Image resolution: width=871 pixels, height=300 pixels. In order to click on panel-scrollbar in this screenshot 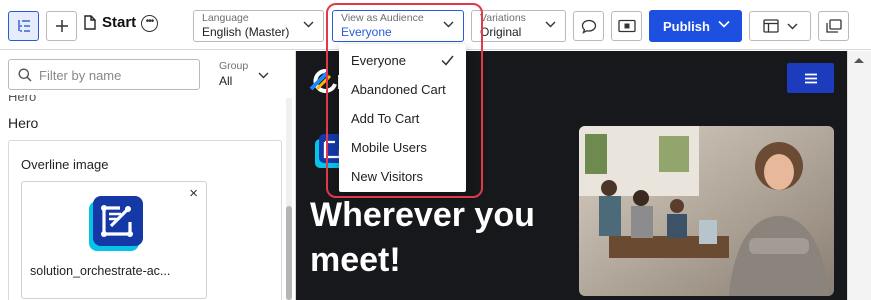, I will do `click(289, 199)`.